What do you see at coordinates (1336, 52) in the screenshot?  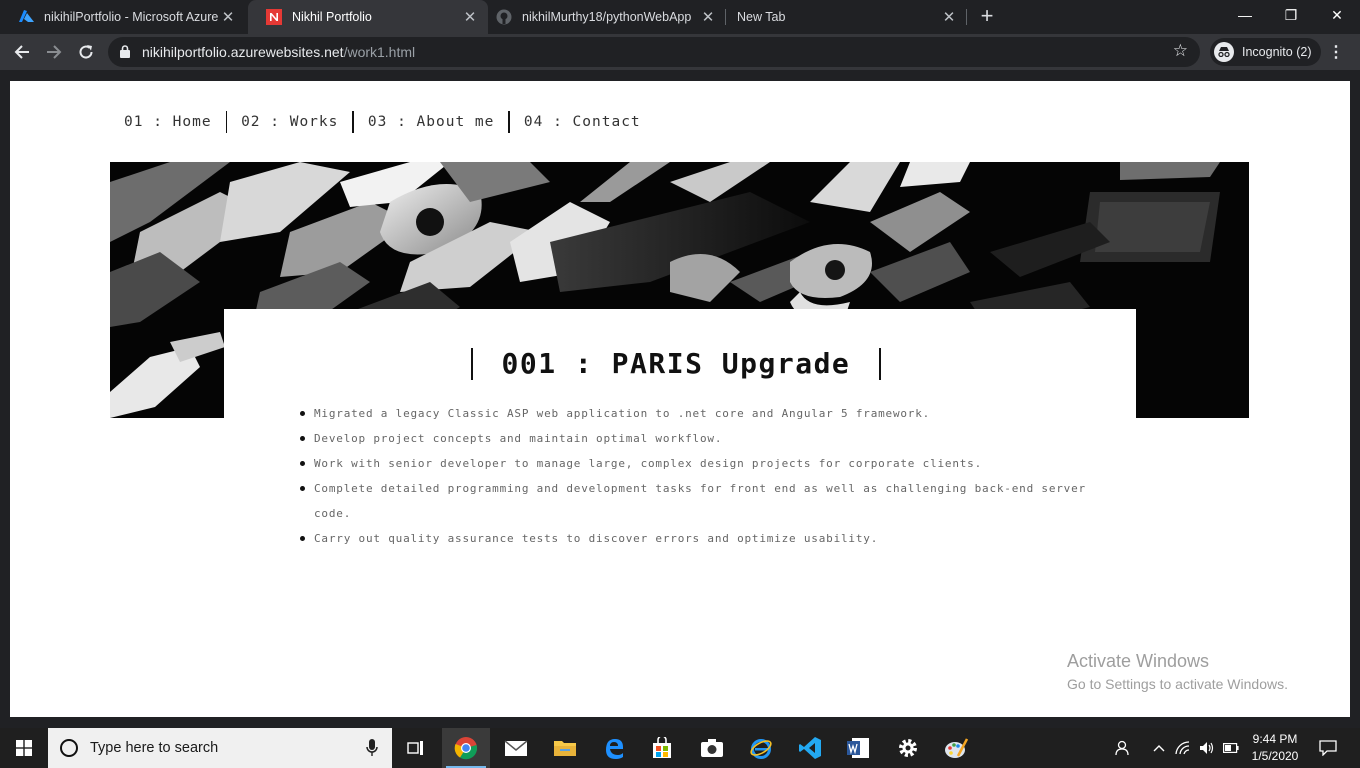 I see `menu-icon: ⋮` at bounding box center [1336, 52].